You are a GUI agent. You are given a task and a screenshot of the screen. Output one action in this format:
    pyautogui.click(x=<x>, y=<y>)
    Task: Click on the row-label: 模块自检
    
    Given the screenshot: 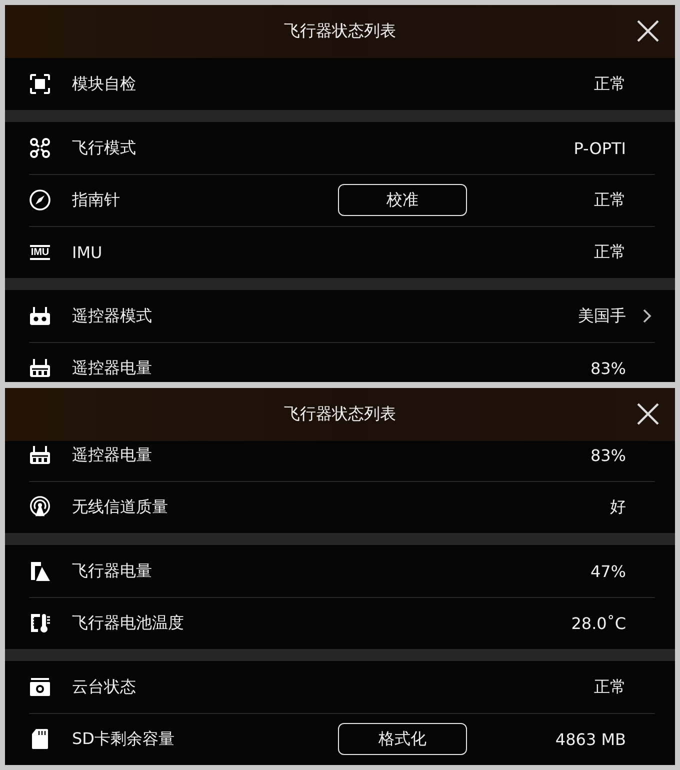 What is the action you would take?
    pyautogui.click(x=104, y=84)
    